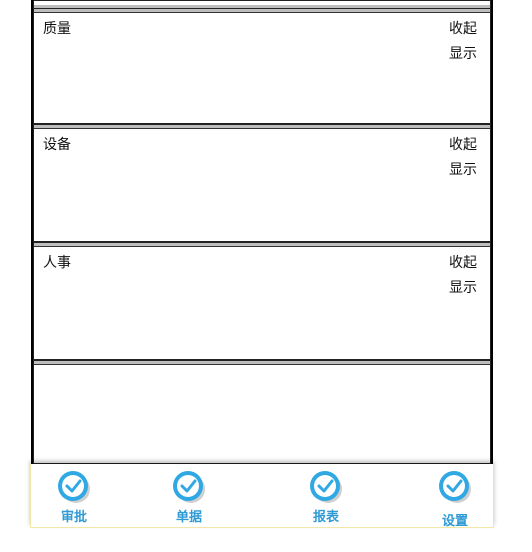 This screenshot has width=532, height=552. Describe the element at coordinates (454, 521) in the screenshot. I see `tab-label: 设置` at that location.